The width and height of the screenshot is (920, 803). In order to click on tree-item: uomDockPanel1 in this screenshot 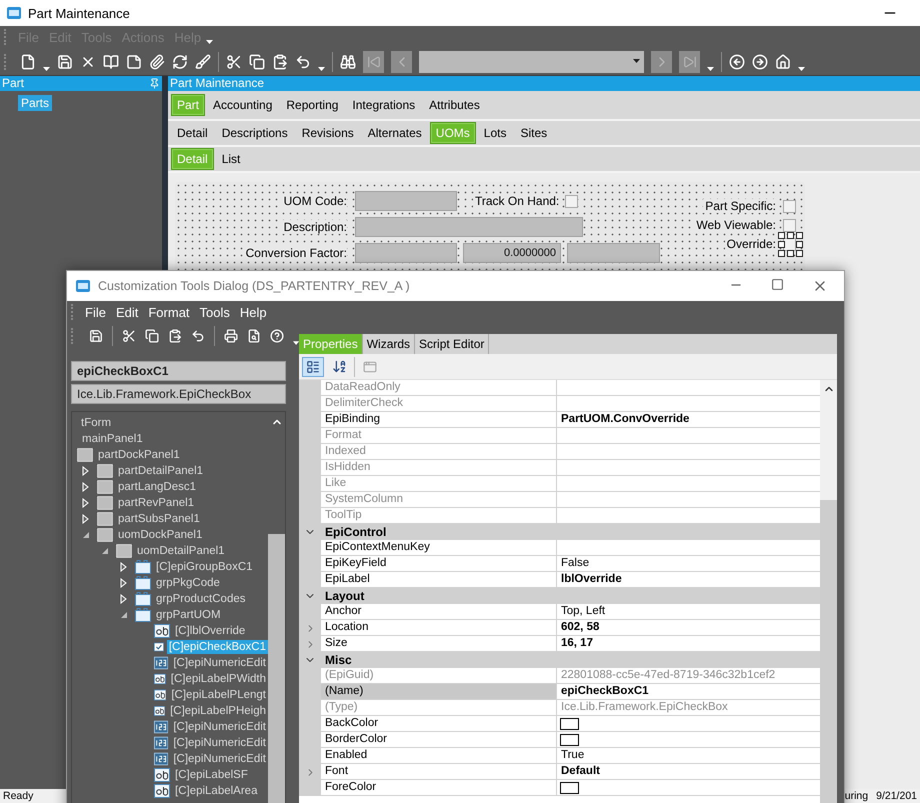, I will do `click(160, 535)`.